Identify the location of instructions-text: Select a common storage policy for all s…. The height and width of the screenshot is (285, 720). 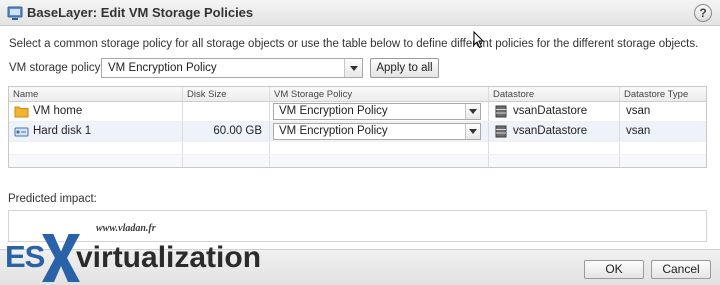
(354, 44).